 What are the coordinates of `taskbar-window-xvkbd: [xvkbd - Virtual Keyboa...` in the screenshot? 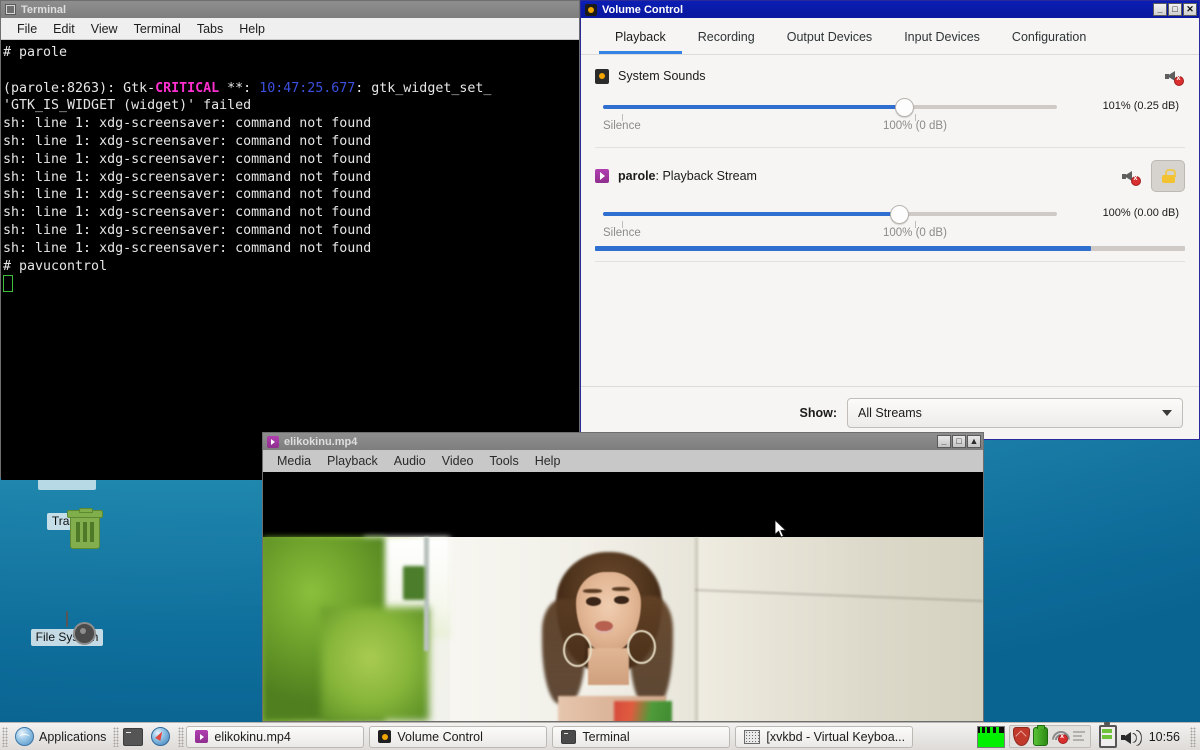 It's located at (824, 736).